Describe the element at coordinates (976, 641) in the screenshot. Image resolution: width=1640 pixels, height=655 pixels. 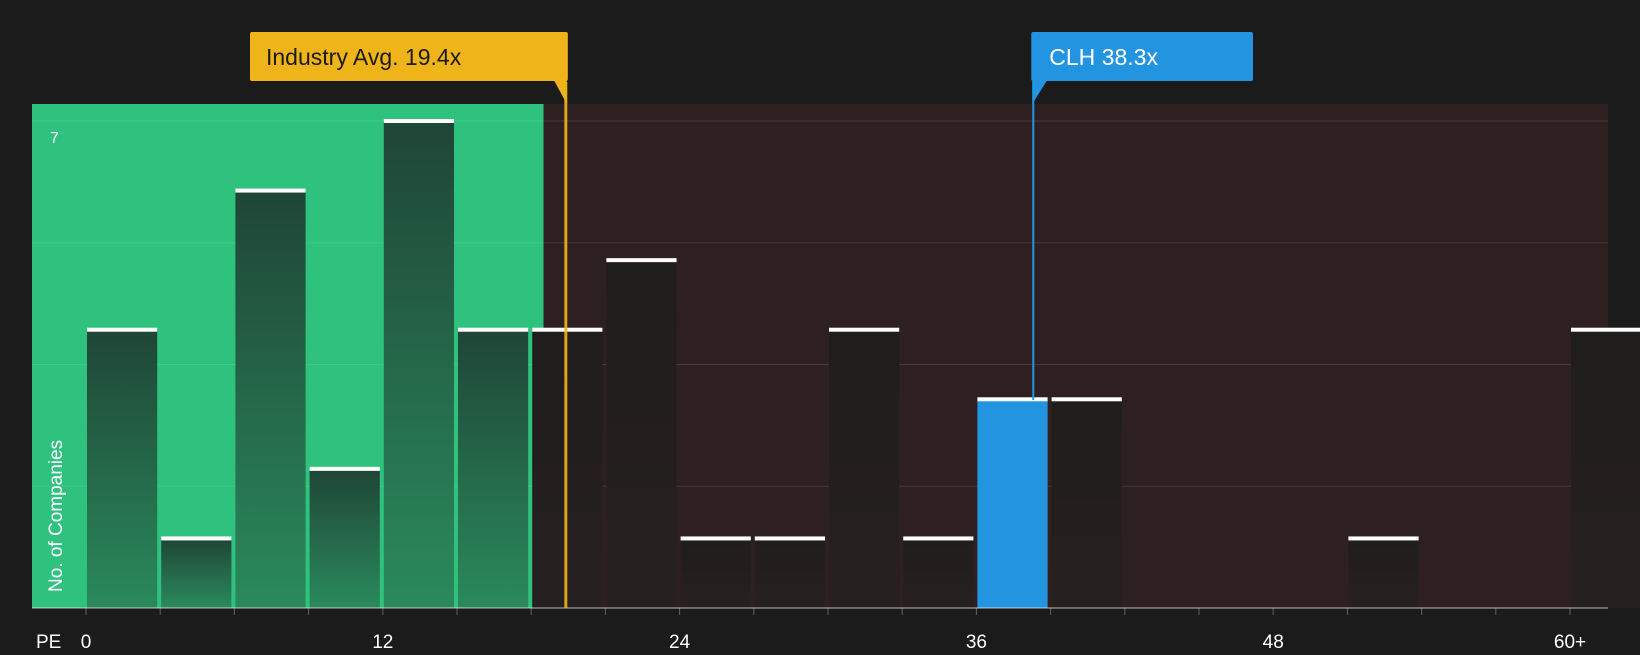
I see `x-tick-label: 36` at that location.